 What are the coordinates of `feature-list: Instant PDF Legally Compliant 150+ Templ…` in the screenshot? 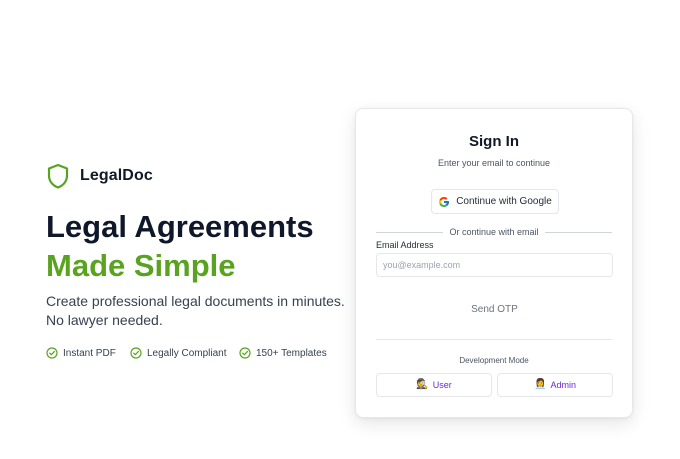 It's located at (186, 353).